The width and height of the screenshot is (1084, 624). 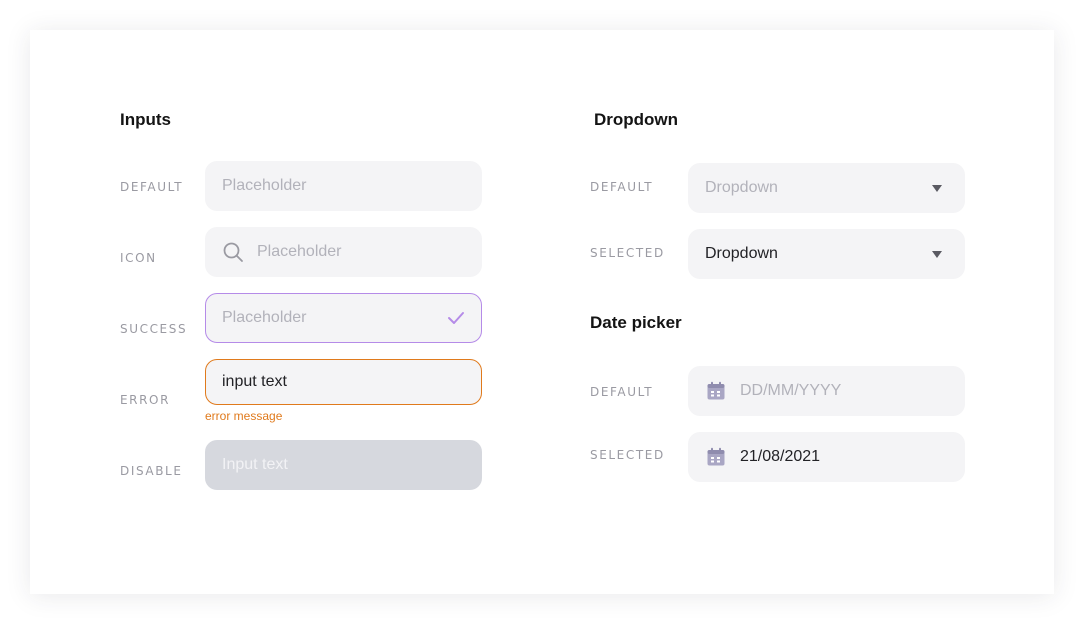 I want to click on row-label-disable: DISABLE, so click(x=151, y=471).